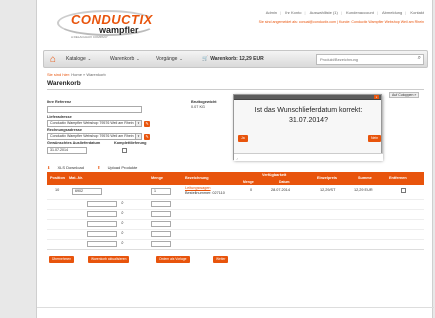  Describe the element at coordinates (161, 191) in the screenshot. I see `cell-menge-input: 1` at that location.